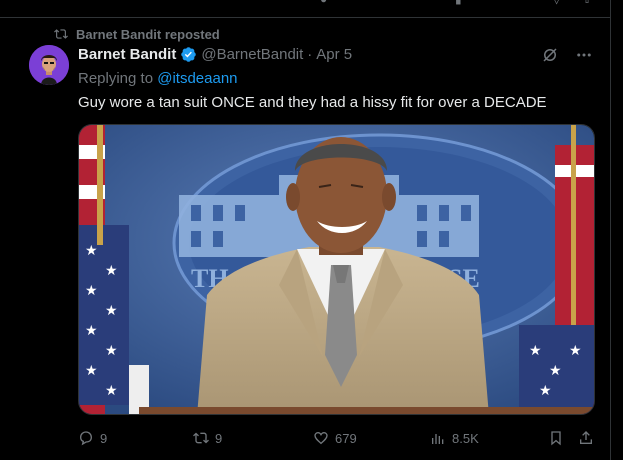 The height and width of the screenshot is (460, 623). Describe the element at coordinates (587, 3) in the screenshot. I see `previous-post-icon: ⇧` at that location.